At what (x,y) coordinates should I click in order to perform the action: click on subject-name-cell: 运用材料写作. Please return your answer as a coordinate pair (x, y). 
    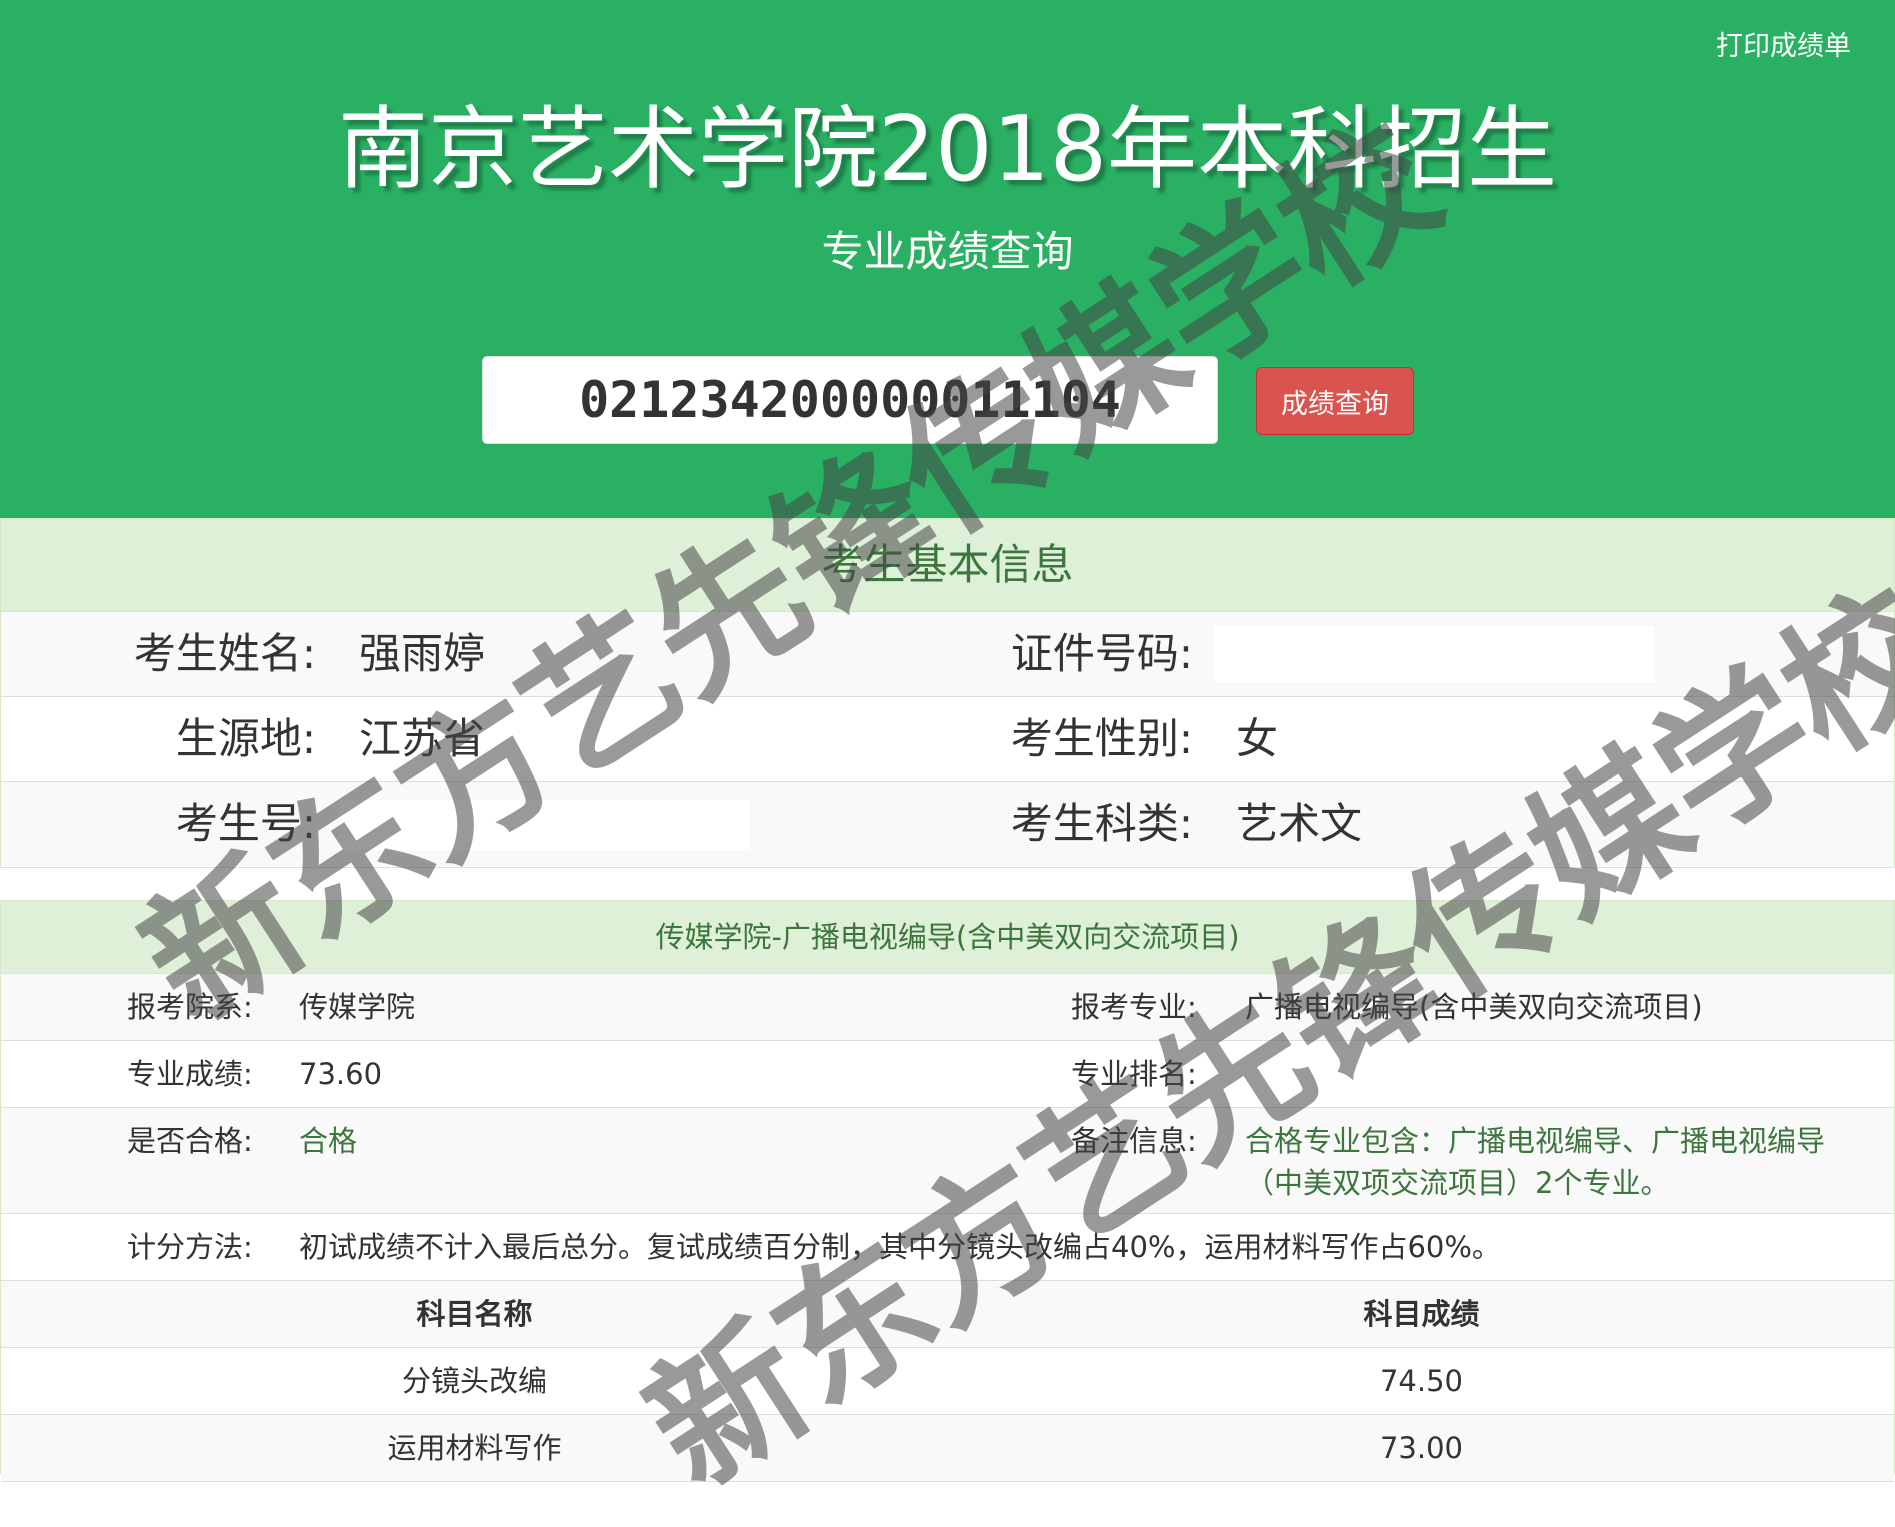
    Looking at the image, I should click on (474, 1448).